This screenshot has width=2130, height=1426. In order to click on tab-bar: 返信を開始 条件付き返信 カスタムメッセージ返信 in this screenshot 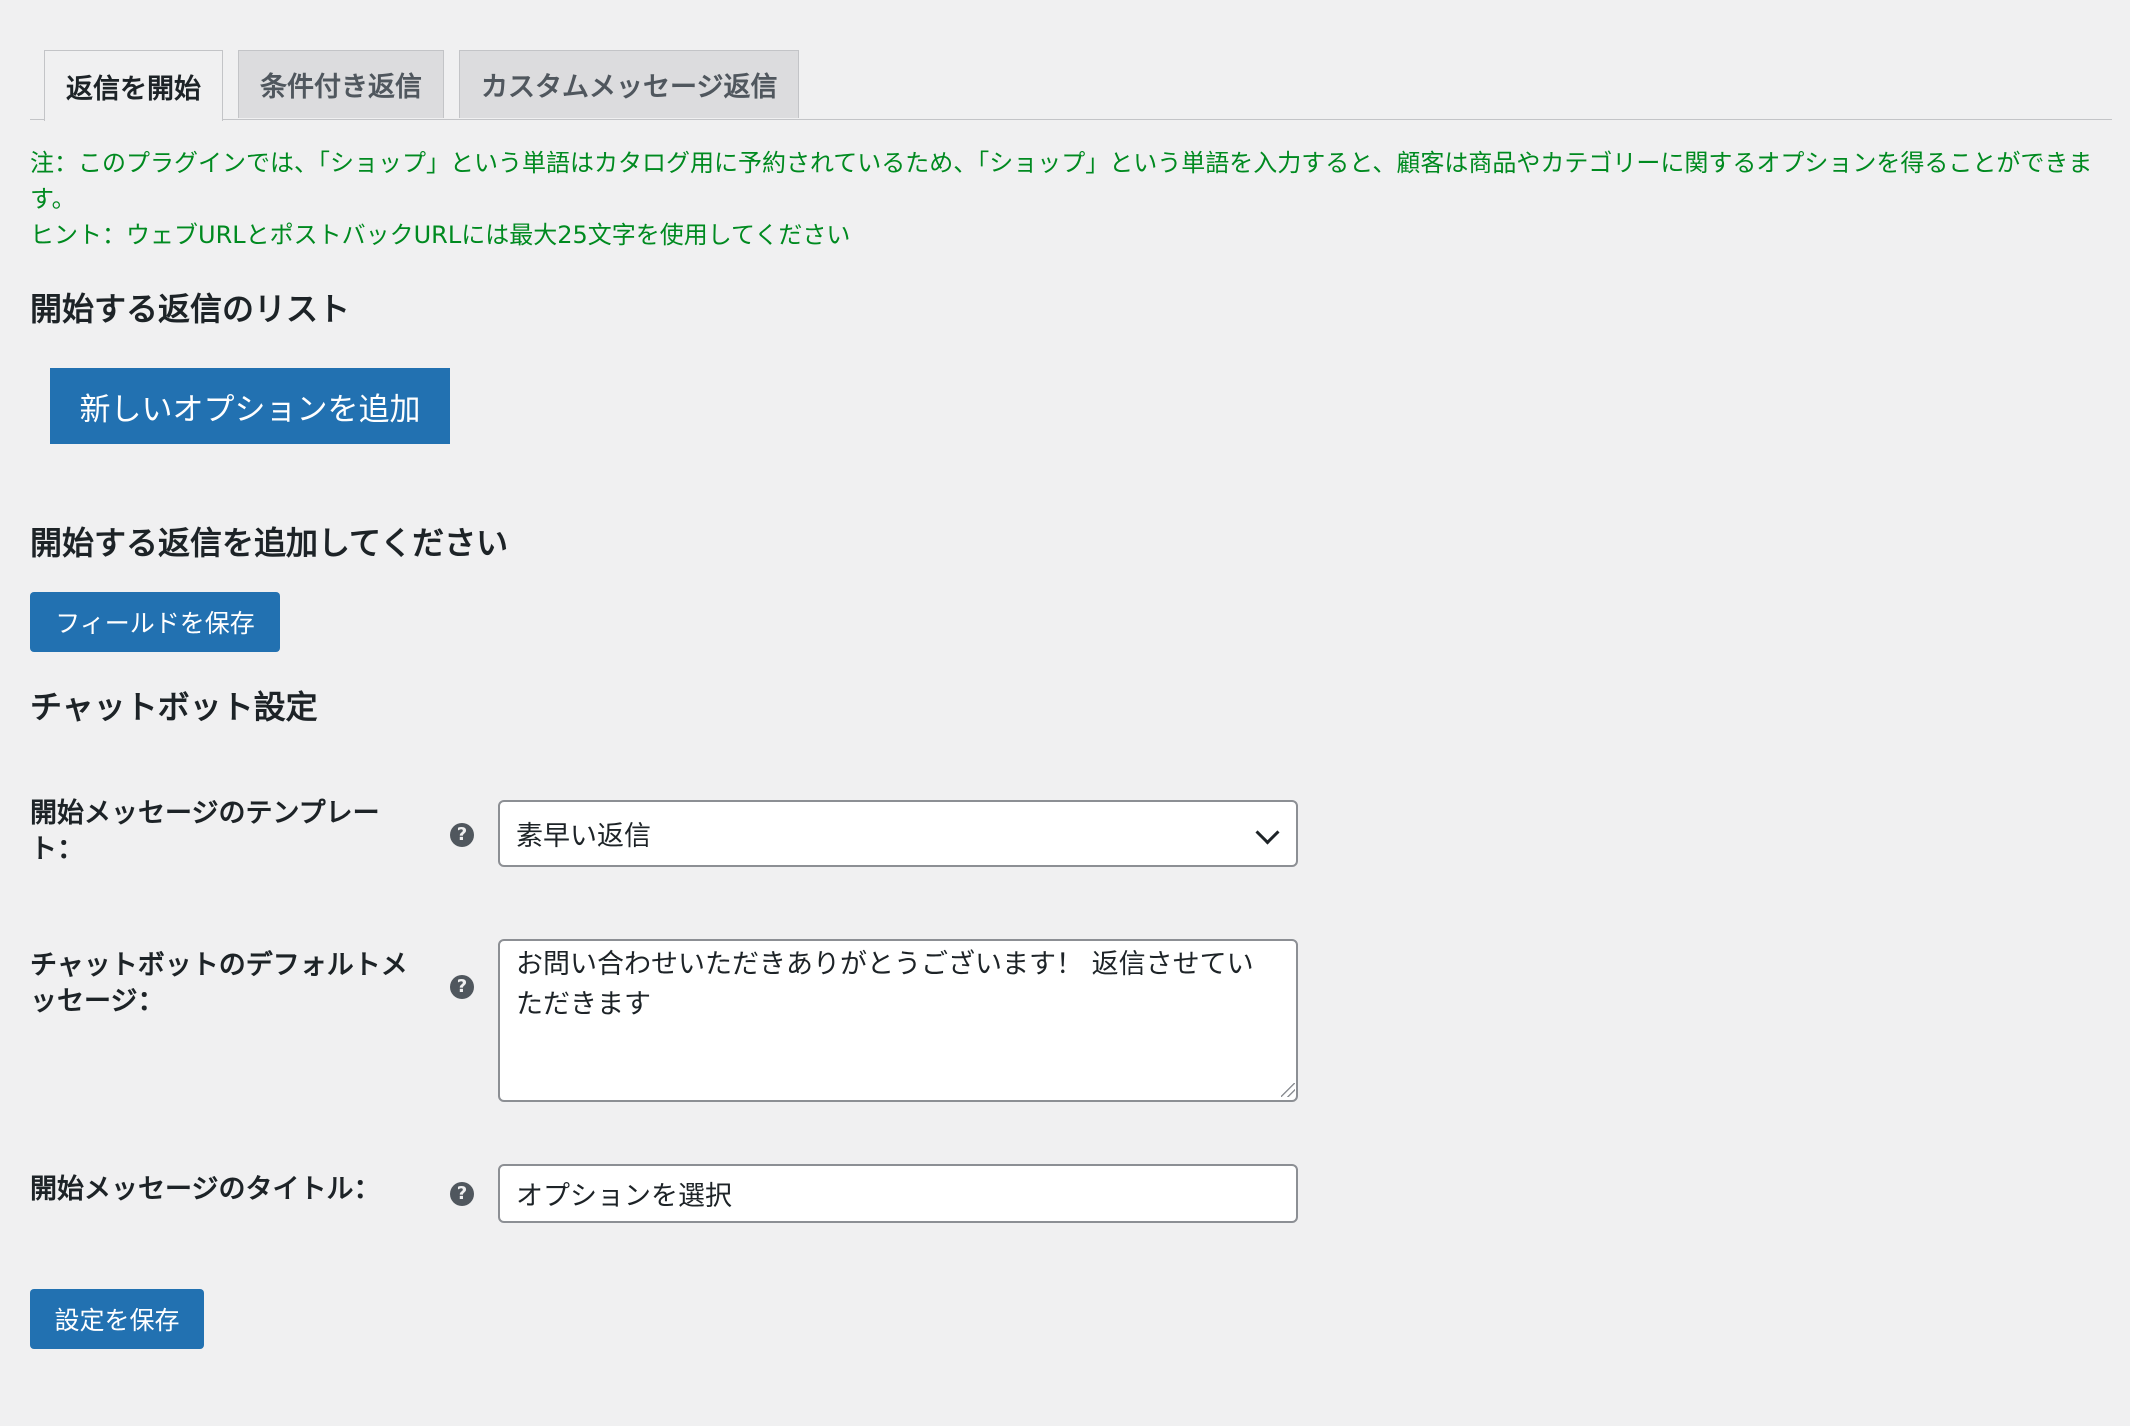, I will do `click(422, 85)`.